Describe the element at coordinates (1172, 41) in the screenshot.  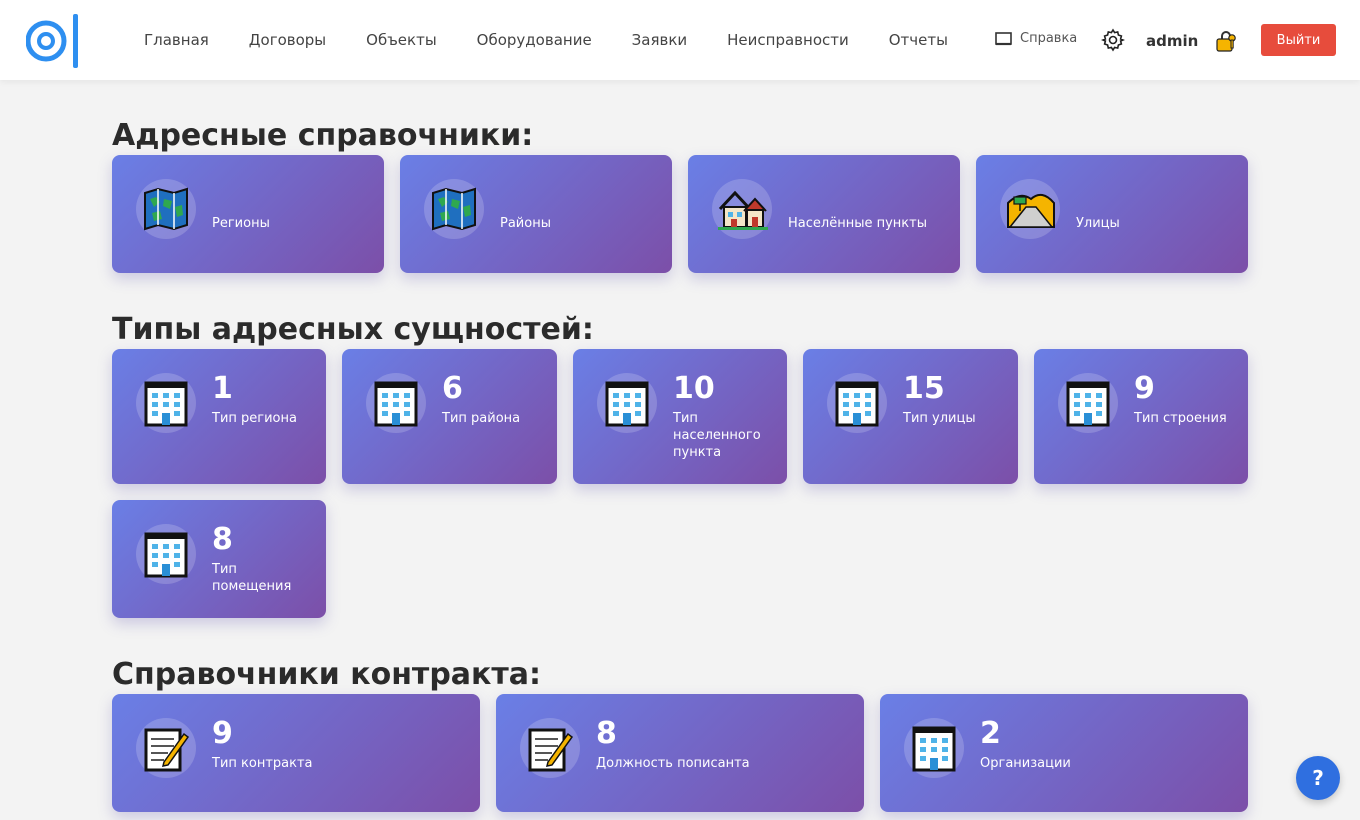
I see `username: admin` at that location.